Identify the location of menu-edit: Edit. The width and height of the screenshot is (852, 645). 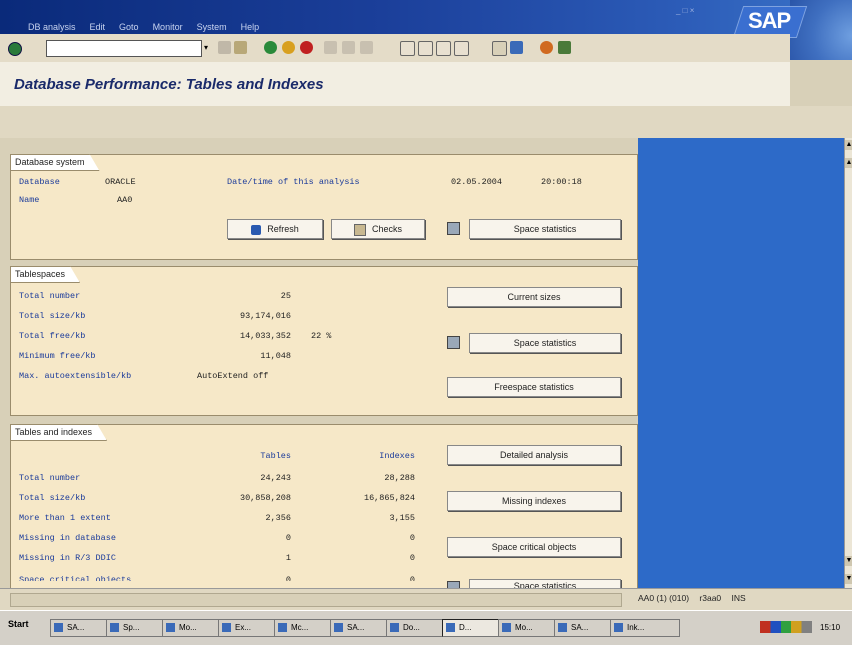
(98, 28).